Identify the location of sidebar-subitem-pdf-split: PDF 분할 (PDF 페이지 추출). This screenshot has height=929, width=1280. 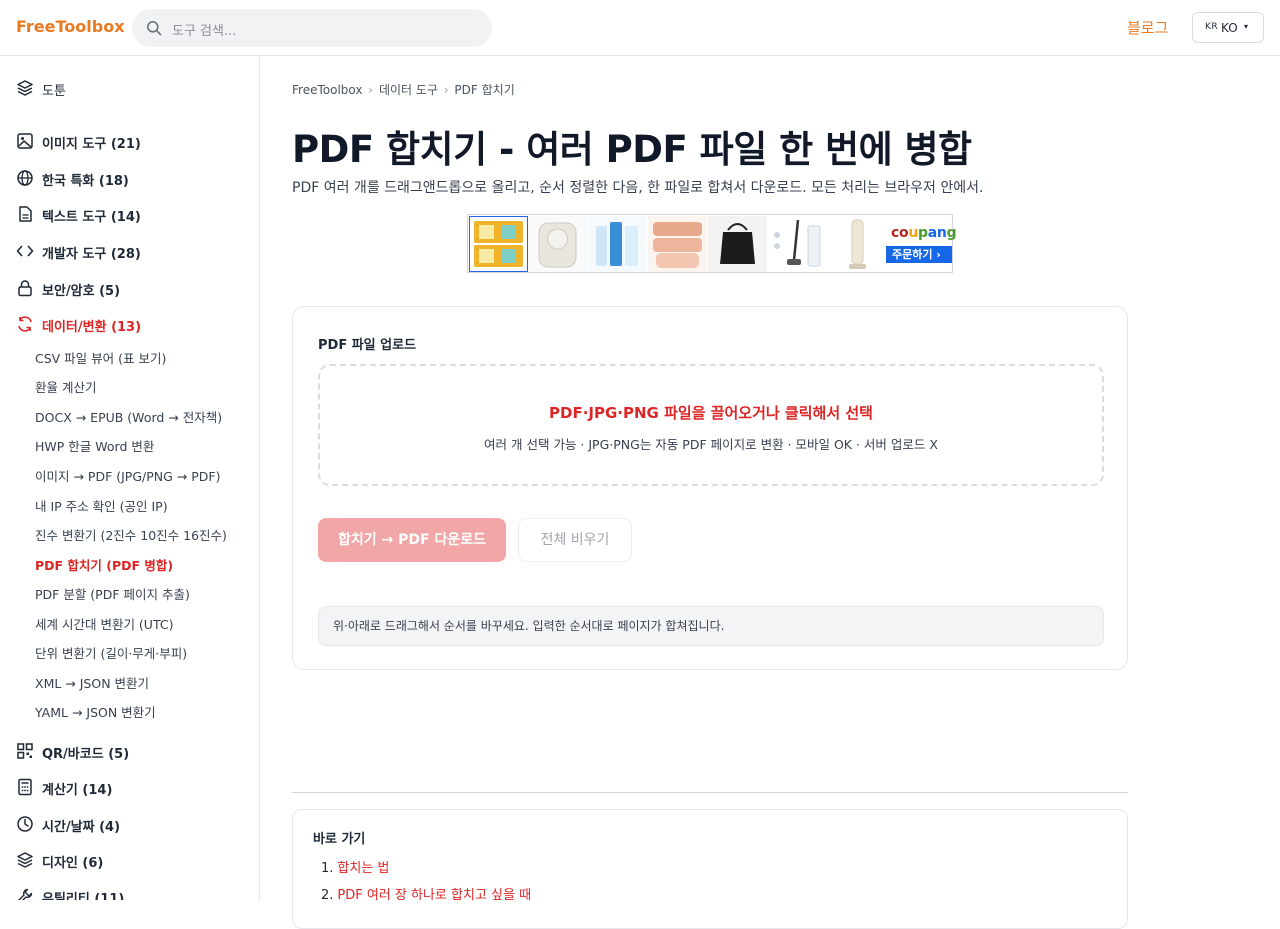
(112, 593).